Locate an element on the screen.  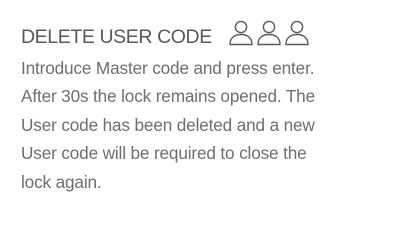
title-row: DELETE USER CODE is located at coordinates (211, 33).